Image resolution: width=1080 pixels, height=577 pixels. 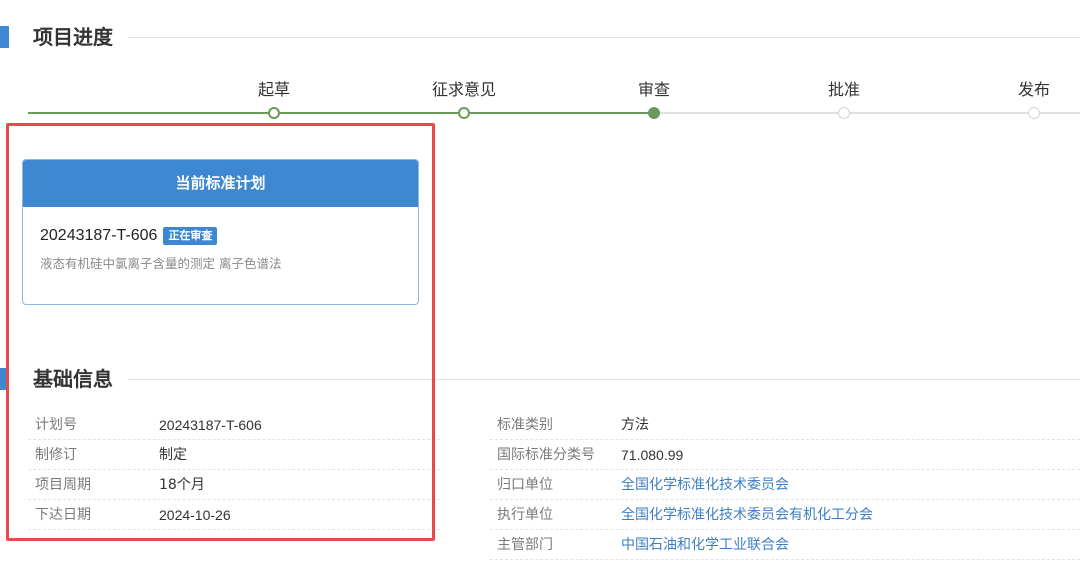 What do you see at coordinates (635, 425) in the screenshot?
I see `info-value: 方法` at bounding box center [635, 425].